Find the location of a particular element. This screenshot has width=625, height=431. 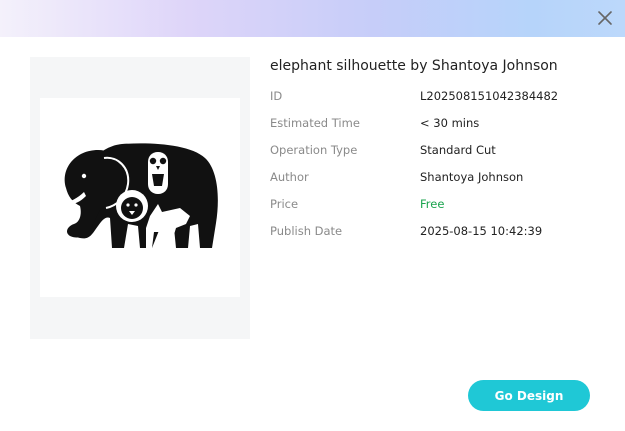

detail-value: Standard Cut is located at coordinates (458, 150).